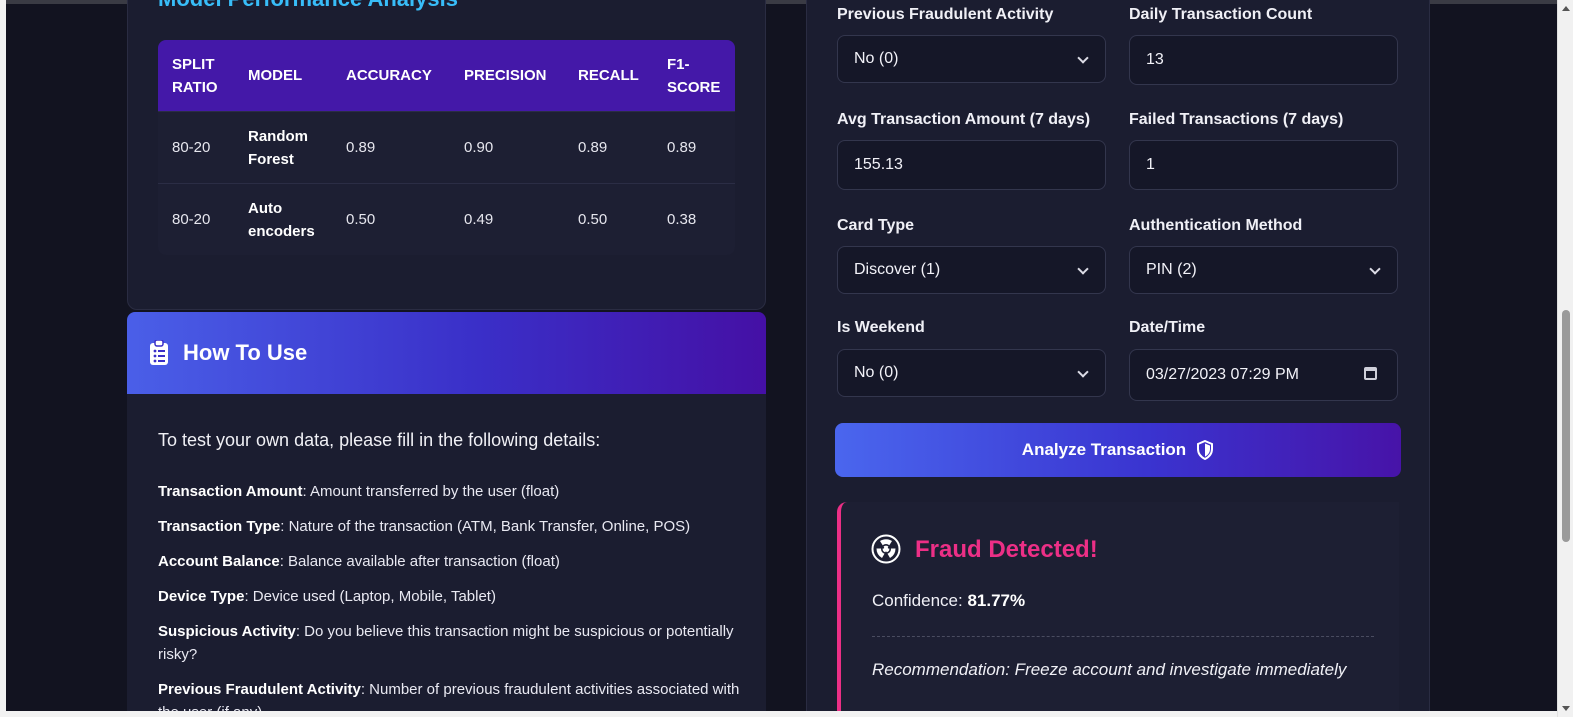 This screenshot has width=1573, height=717. What do you see at coordinates (897, 269) in the screenshot?
I see `card-type-value: Discover (1)` at bounding box center [897, 269].